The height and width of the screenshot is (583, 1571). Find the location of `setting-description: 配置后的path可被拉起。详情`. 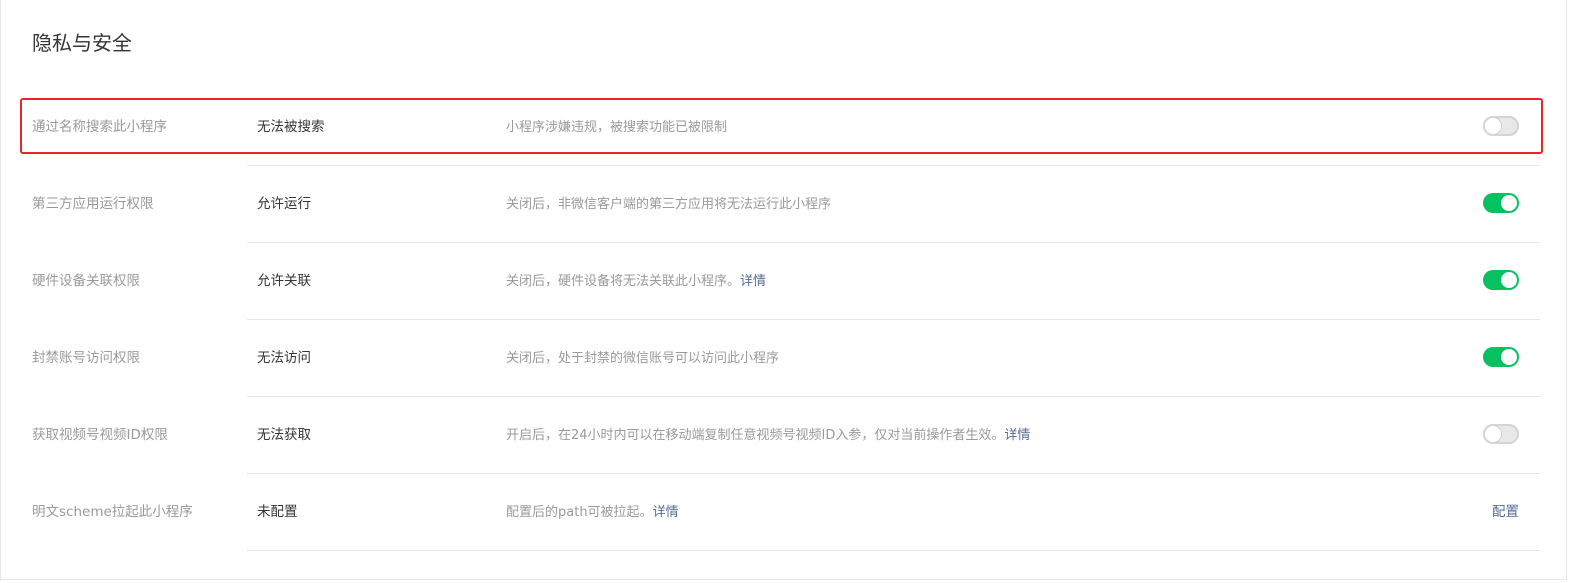

setting-description: 配置后的path可被拉起。详情 is located at coordinates (592, 512).